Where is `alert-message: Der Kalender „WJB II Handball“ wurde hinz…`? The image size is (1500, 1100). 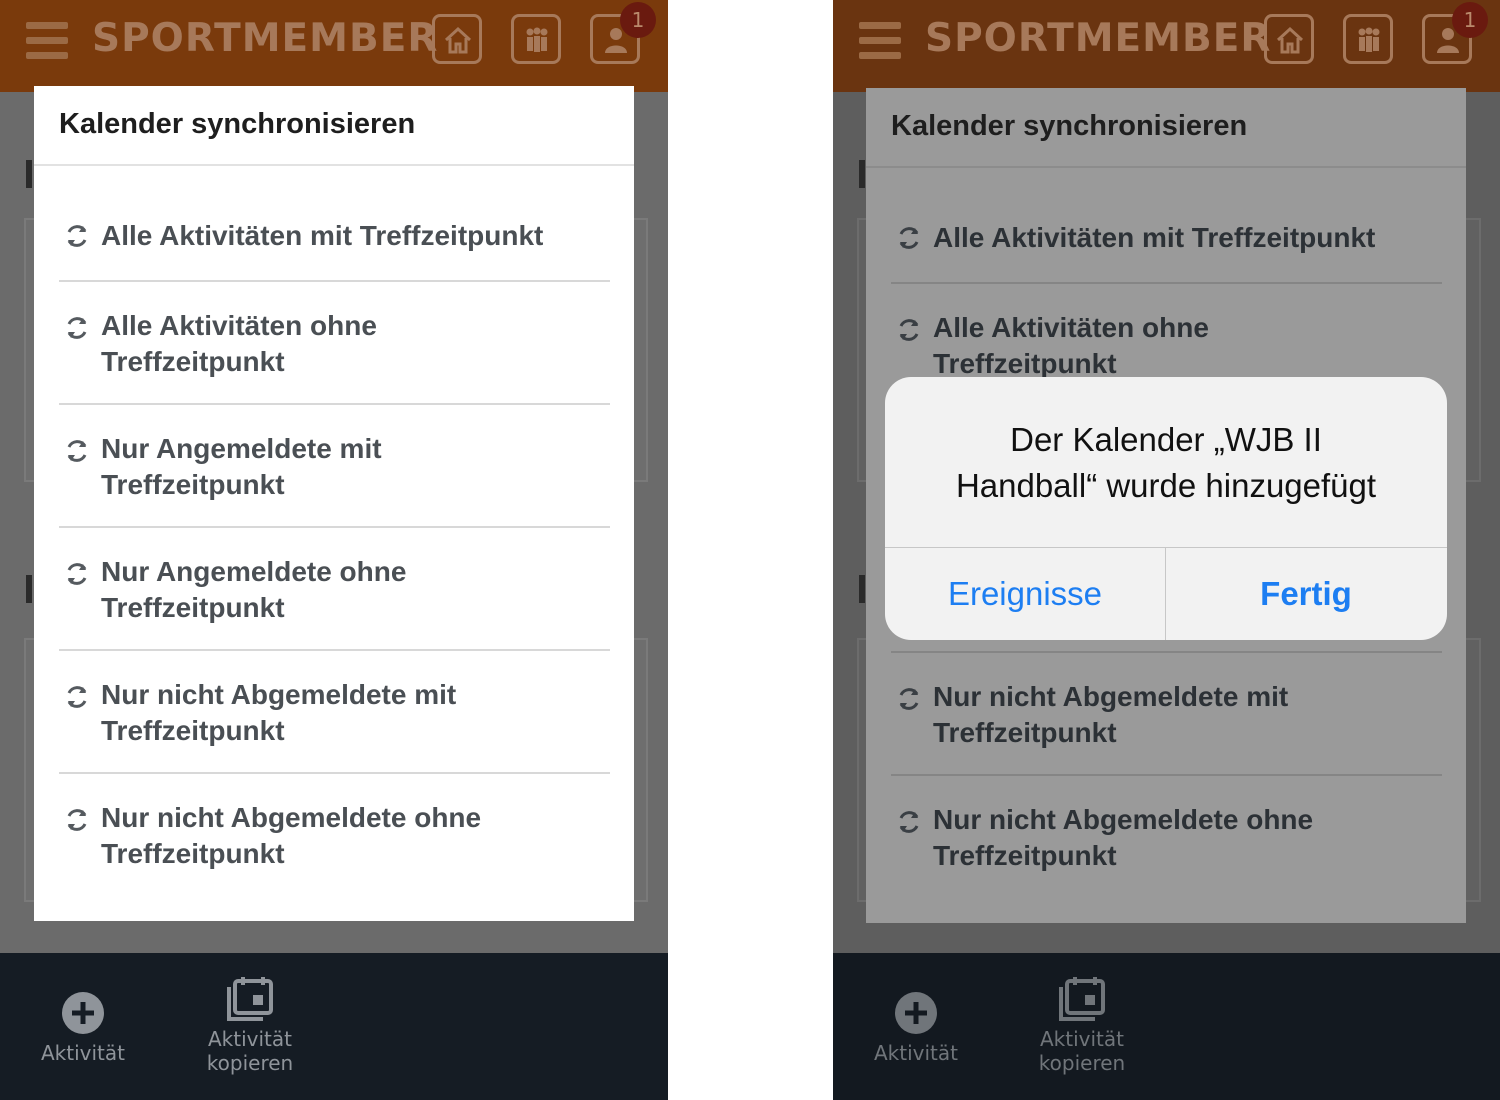 alert-message: Der Kalender „WJB II Handball“ wurde hinz… is located at coordinates (1166, 462).